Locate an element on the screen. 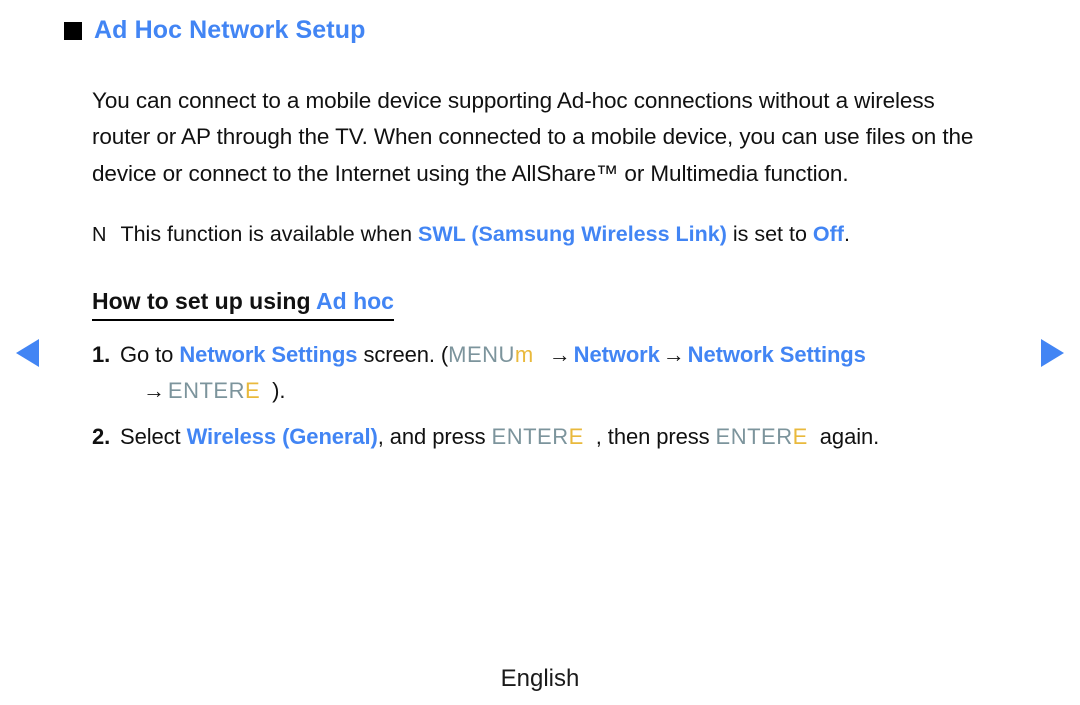  note-text-before: This function is available when is located at coordinates (269, 234).